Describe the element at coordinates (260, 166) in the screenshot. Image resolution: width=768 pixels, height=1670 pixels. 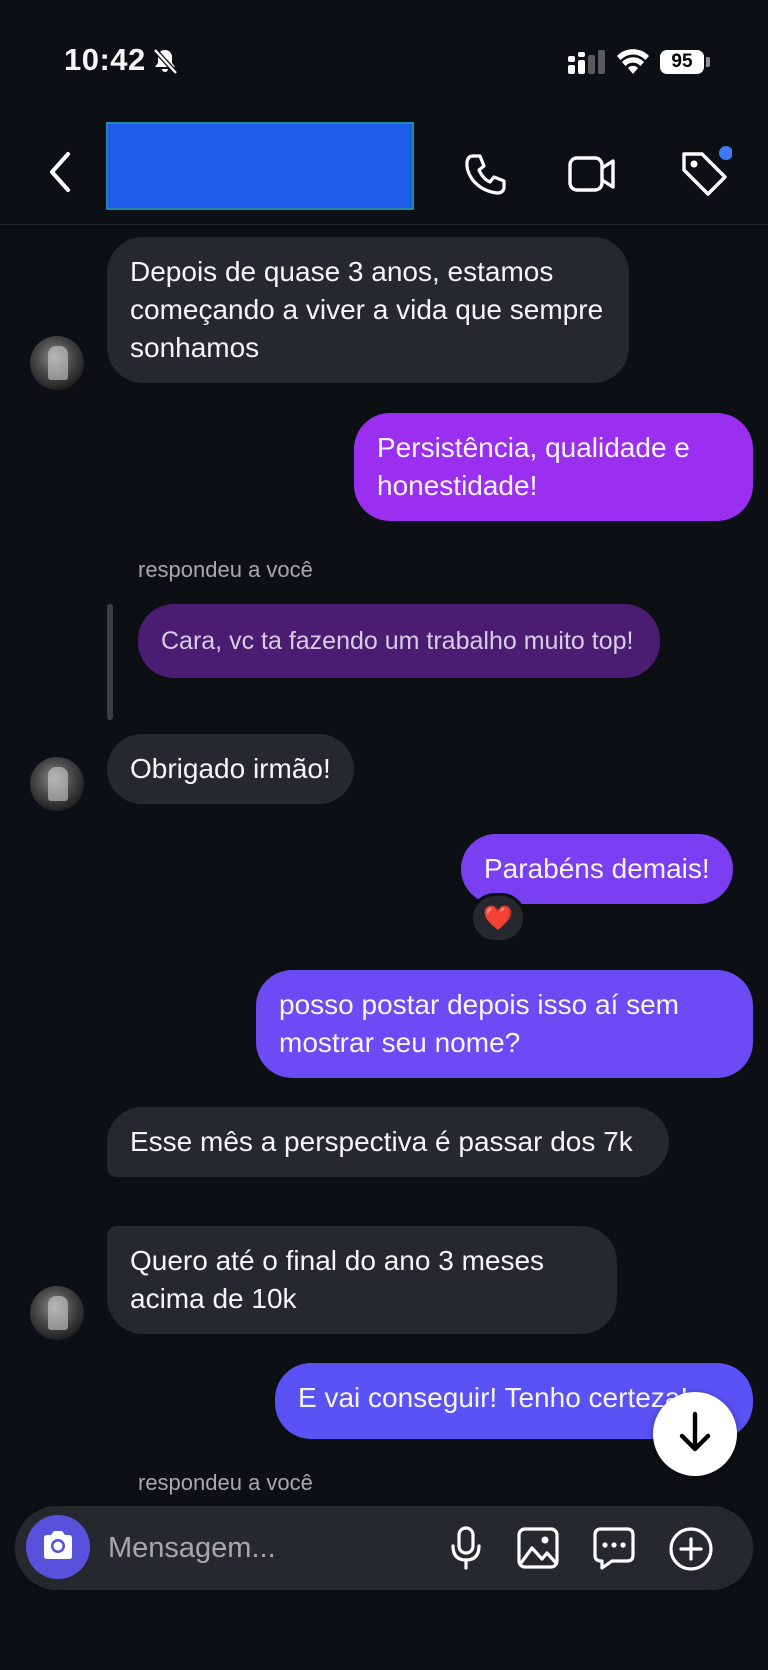
I see `contact-name-redacted` at that location.